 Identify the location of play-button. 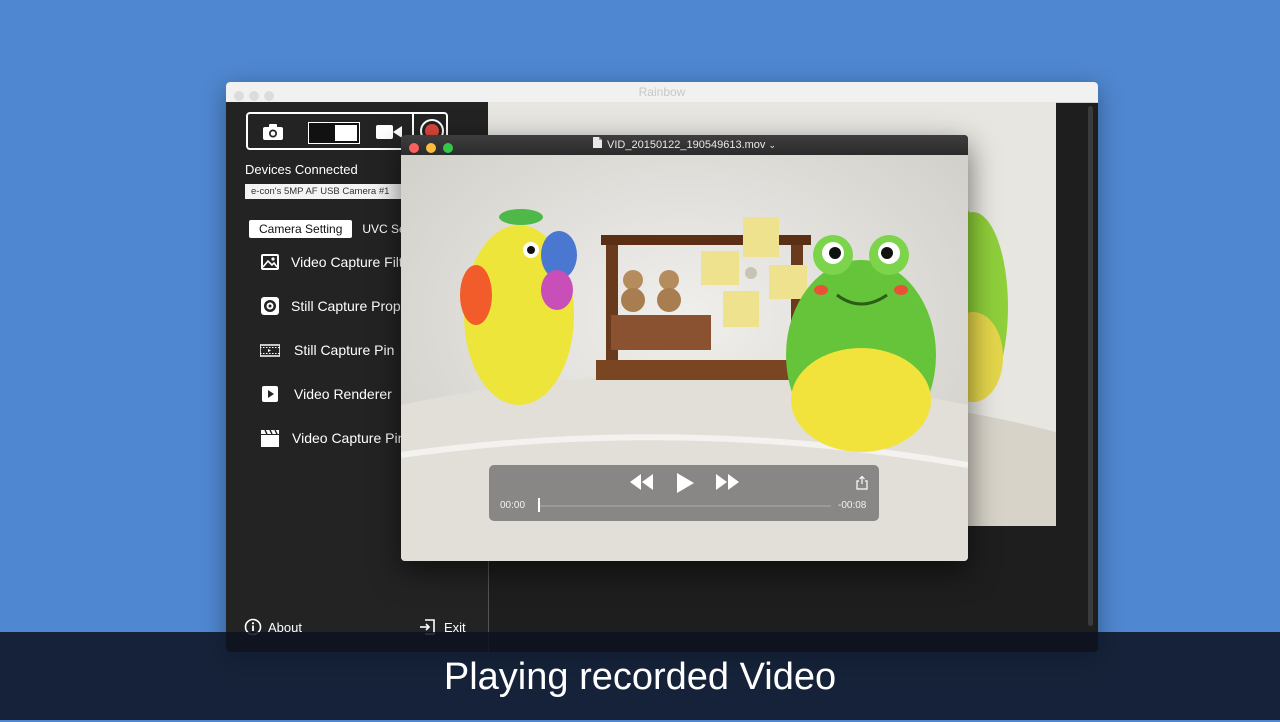
(685, 485).